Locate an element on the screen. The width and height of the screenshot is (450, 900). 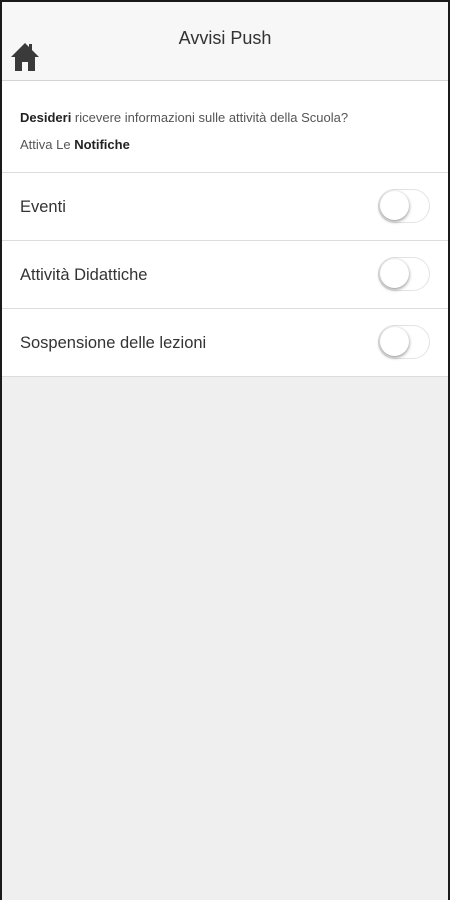
setting-row-sospensione-lezioni: Sospensione delle lezioni is located at coordinates (225, 343).